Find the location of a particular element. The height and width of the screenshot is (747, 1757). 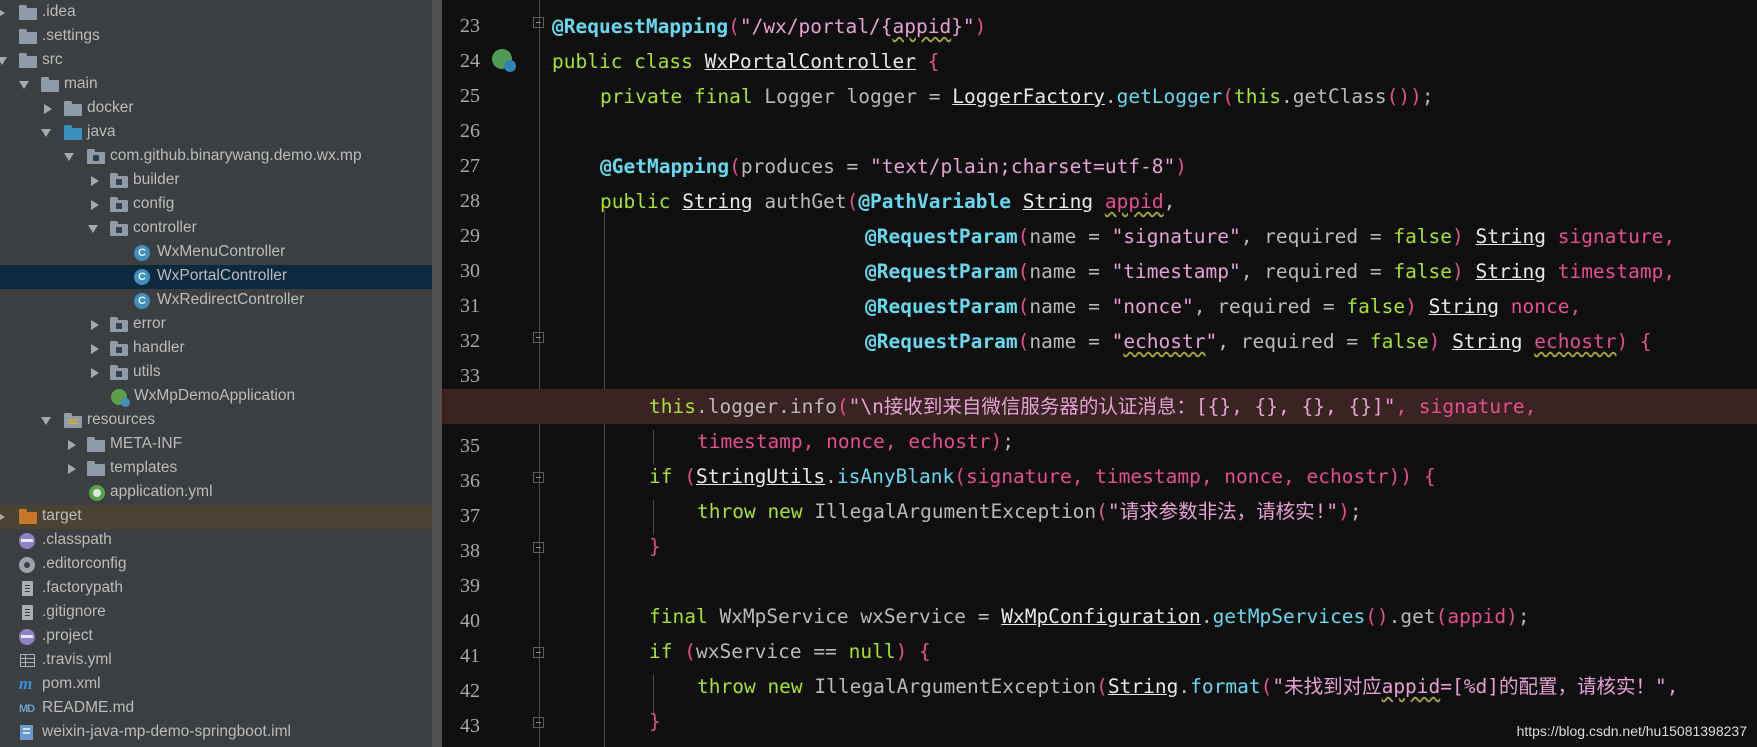

line-number: 26 is located at coordinates (470, 131).